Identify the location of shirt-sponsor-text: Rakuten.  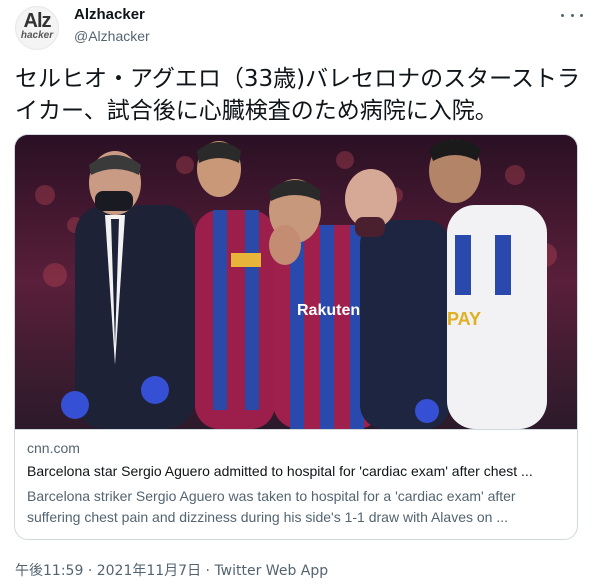
(328, 310).